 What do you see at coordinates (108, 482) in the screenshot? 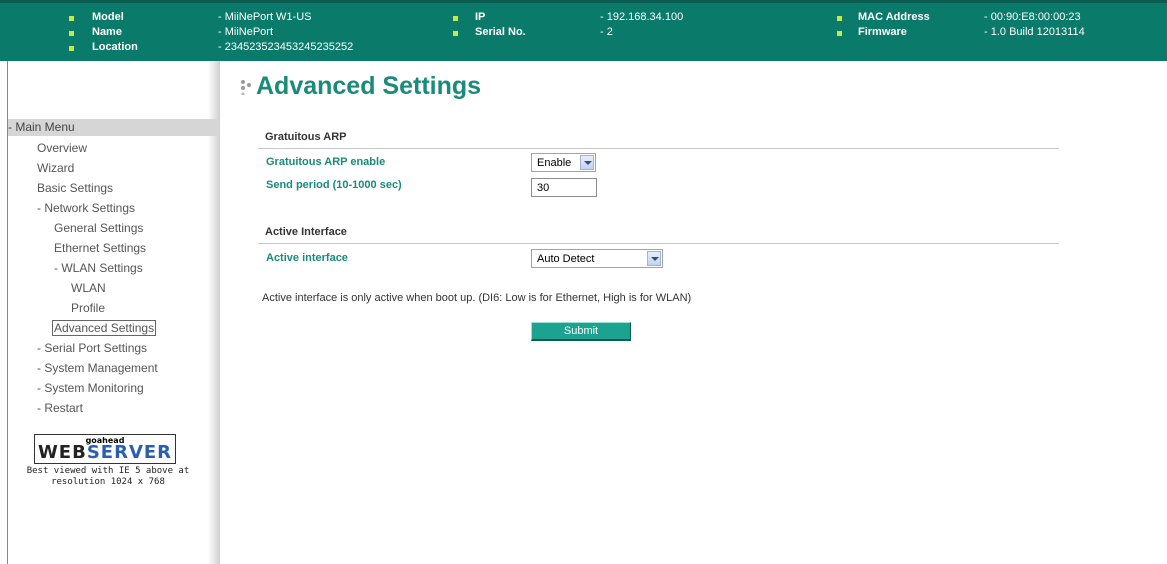
I see `caption-line-2: resolution 1024 x 768` at bounding box center [108, 482].